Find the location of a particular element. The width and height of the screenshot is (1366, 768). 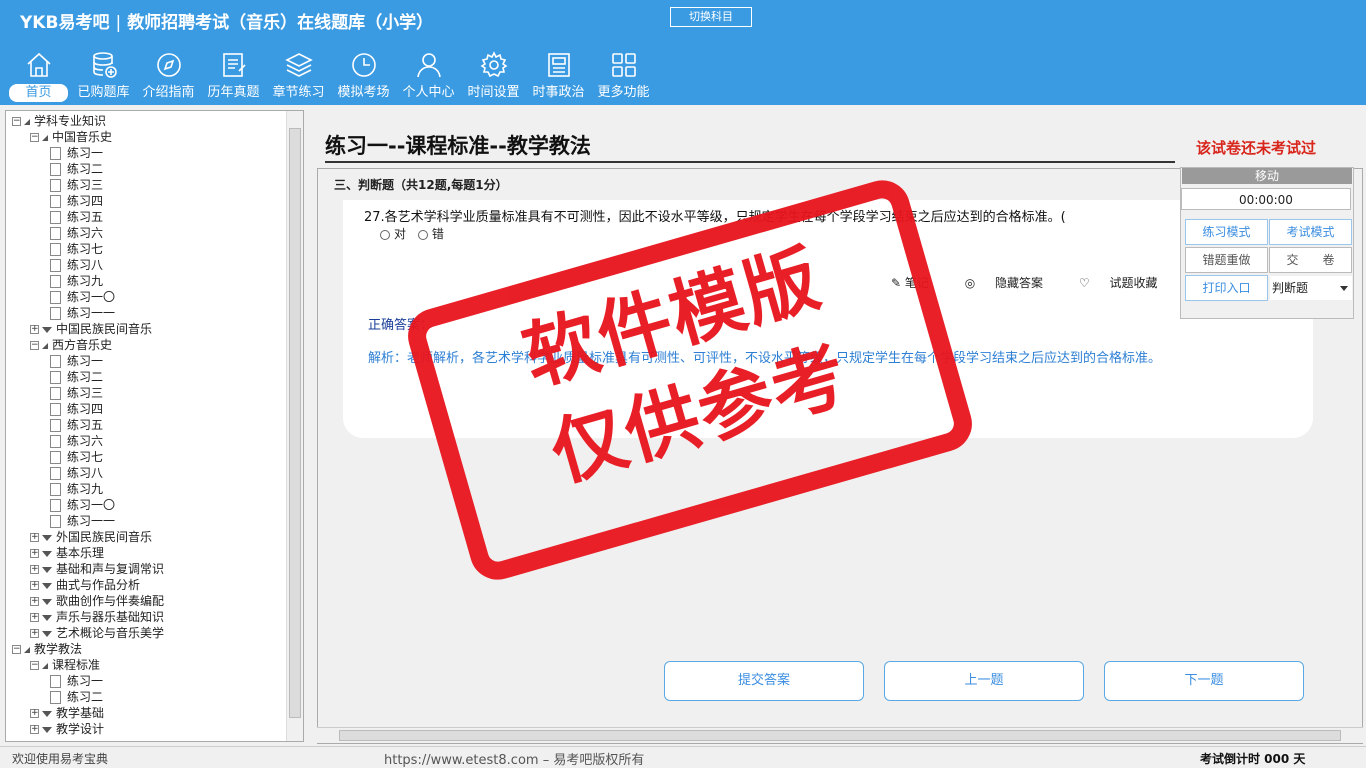

tree-node: − 教学教法 is located at coordinates (47, 649).